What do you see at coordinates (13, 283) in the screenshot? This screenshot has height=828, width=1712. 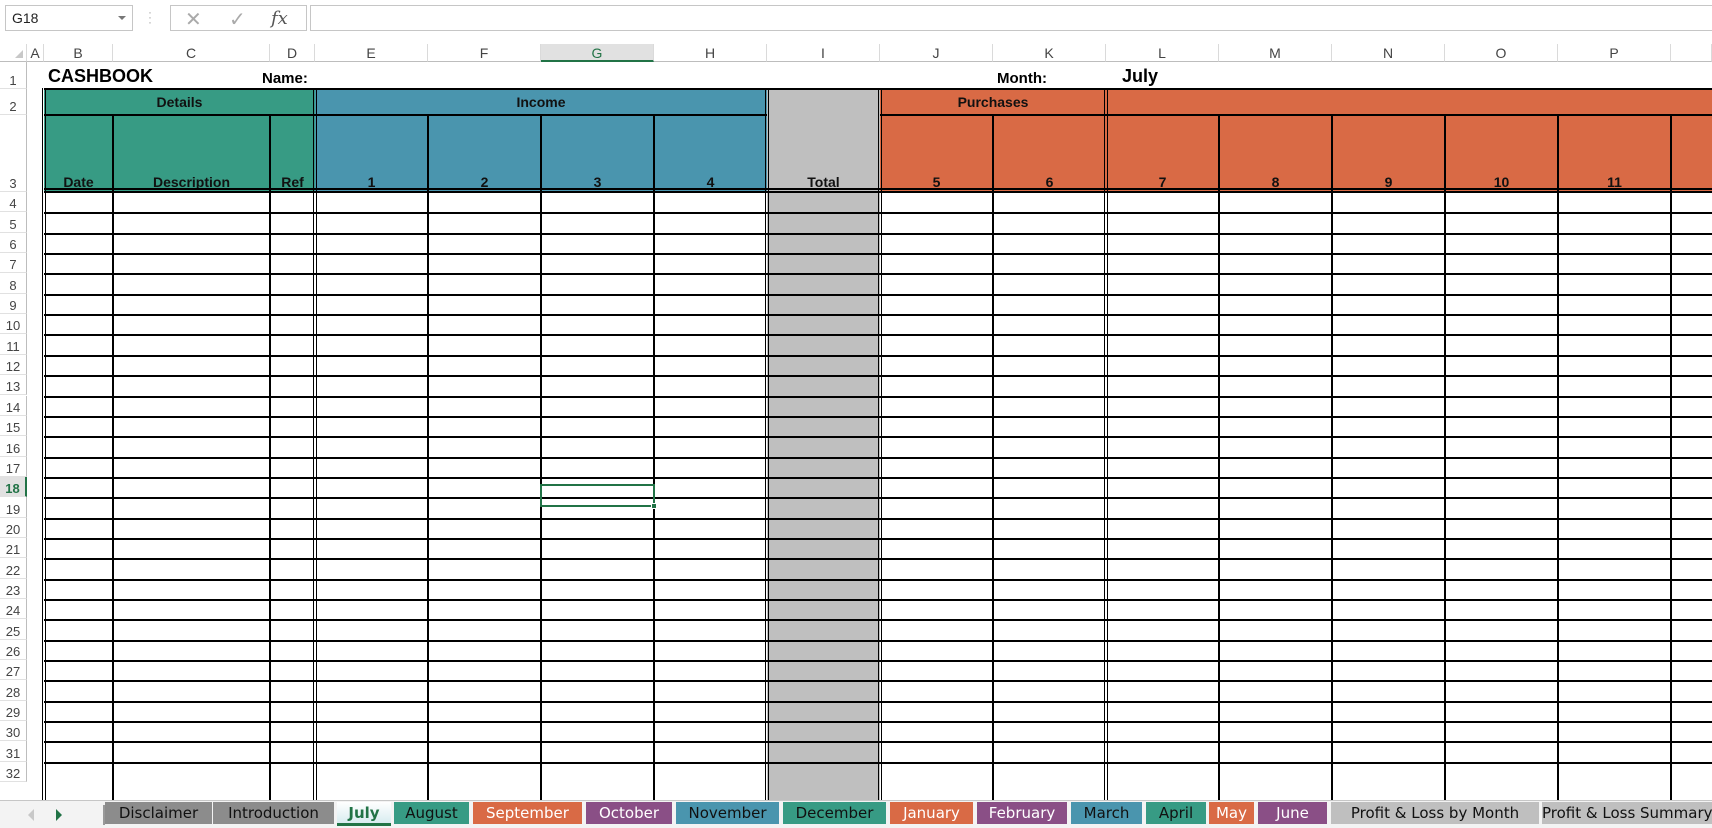 I see `row-header-8: 8` at bounding box center [13, 283].